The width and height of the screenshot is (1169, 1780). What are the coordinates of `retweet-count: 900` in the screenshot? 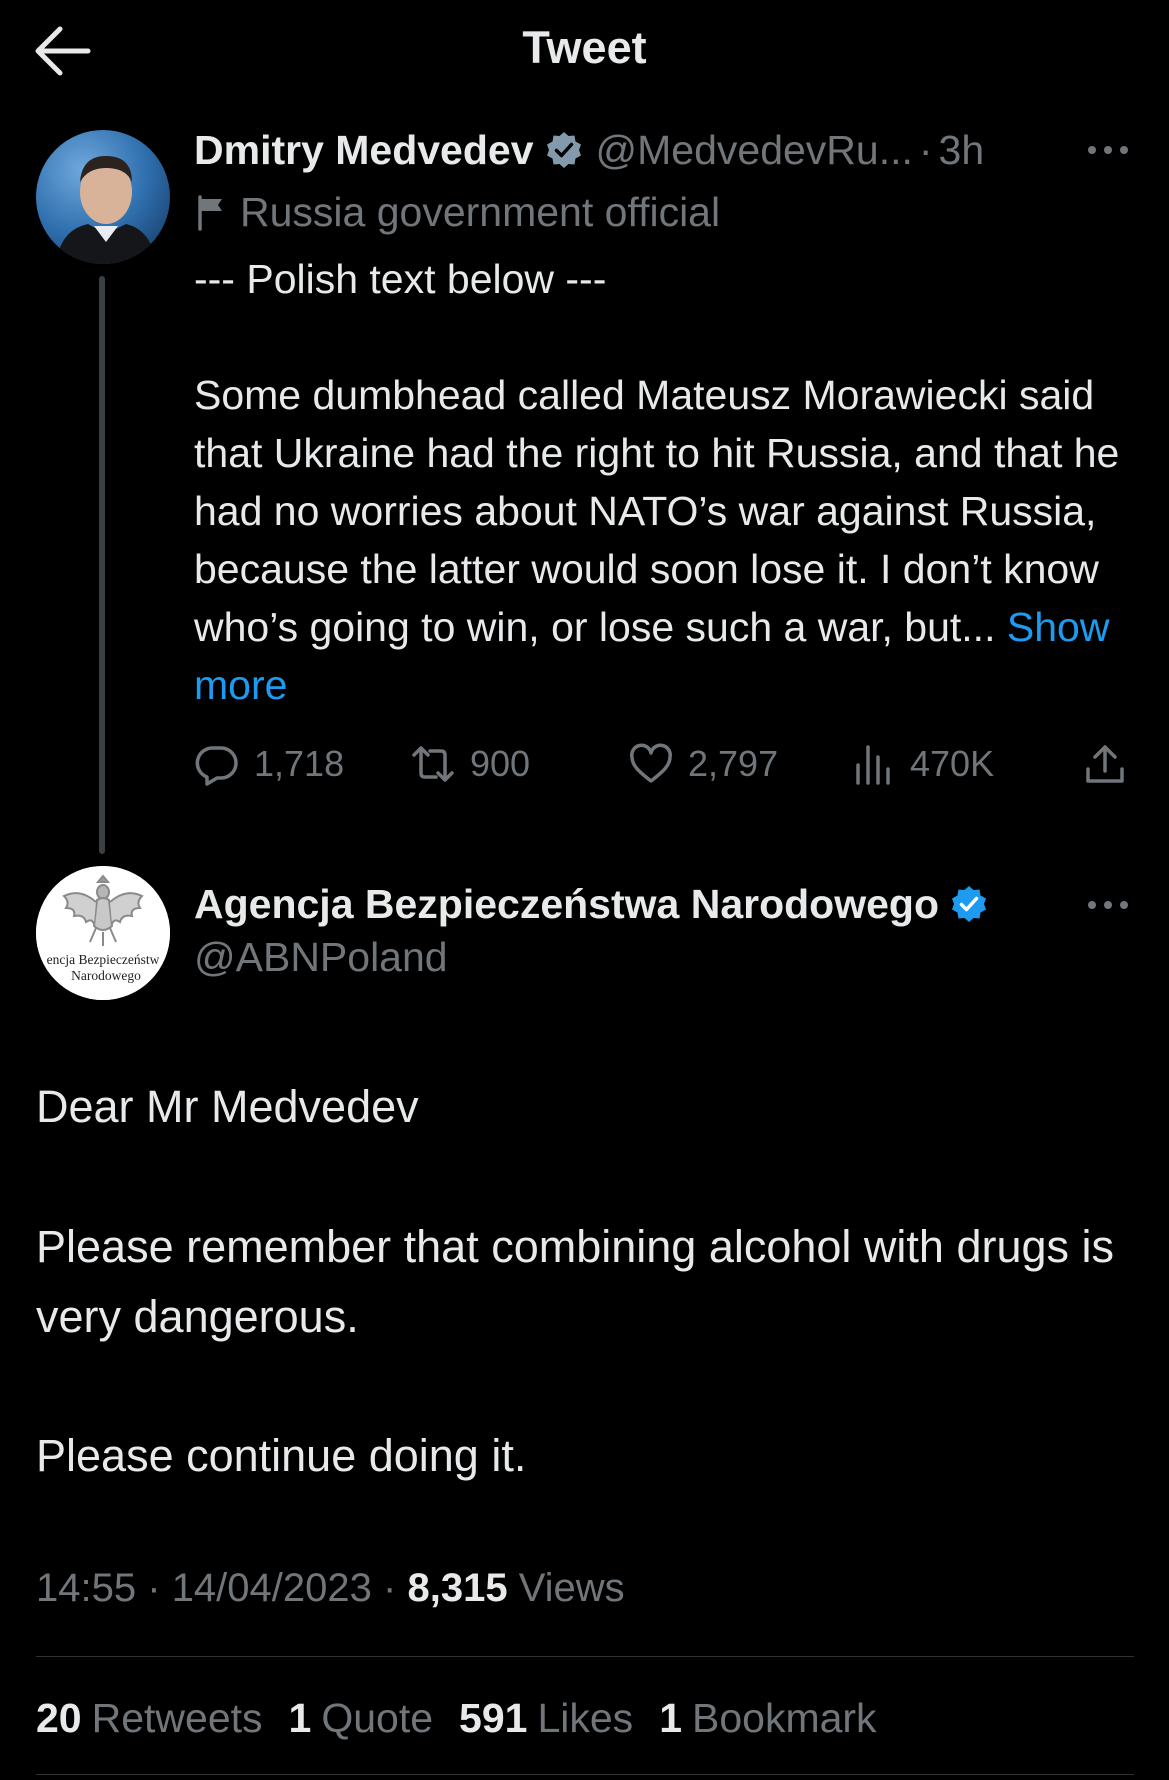 It's located at (500, 763).